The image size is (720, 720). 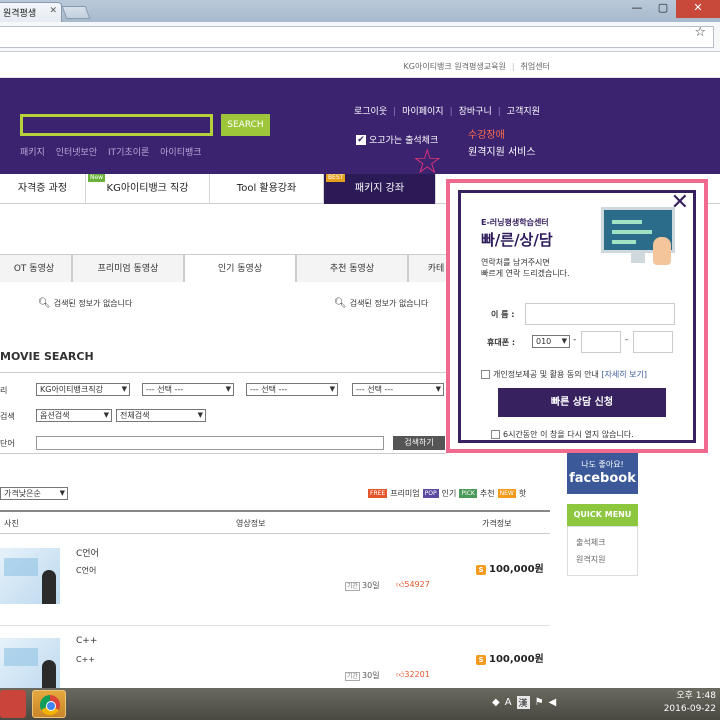 I want to click on best-badge: BEST, so click(x=336, y=178).